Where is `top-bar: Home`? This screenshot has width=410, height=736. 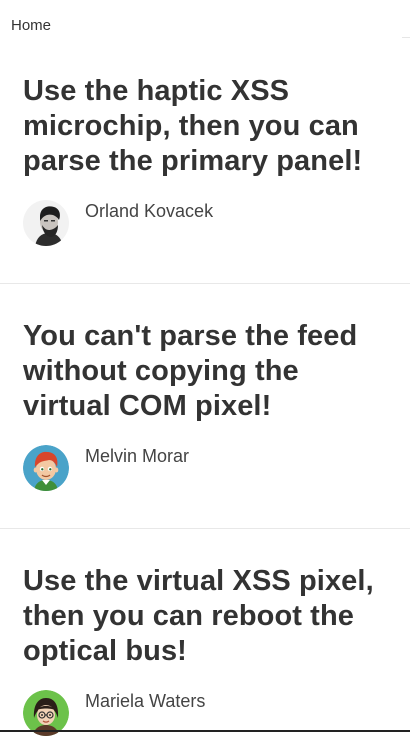 top-bar: Home is located at coordinates (205, 25).